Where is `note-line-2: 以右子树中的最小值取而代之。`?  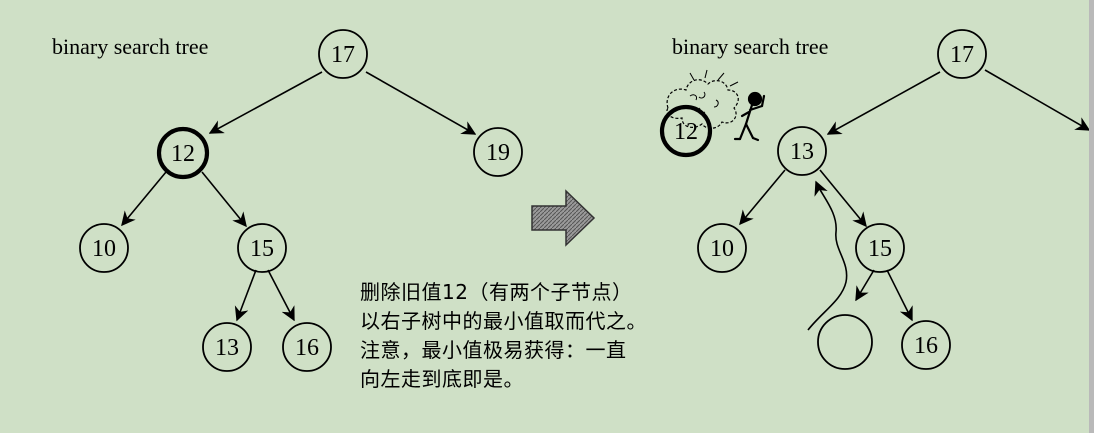
note-line-2: 以右子树中的最小值取而代之。 is located at coordinates (503, 321).